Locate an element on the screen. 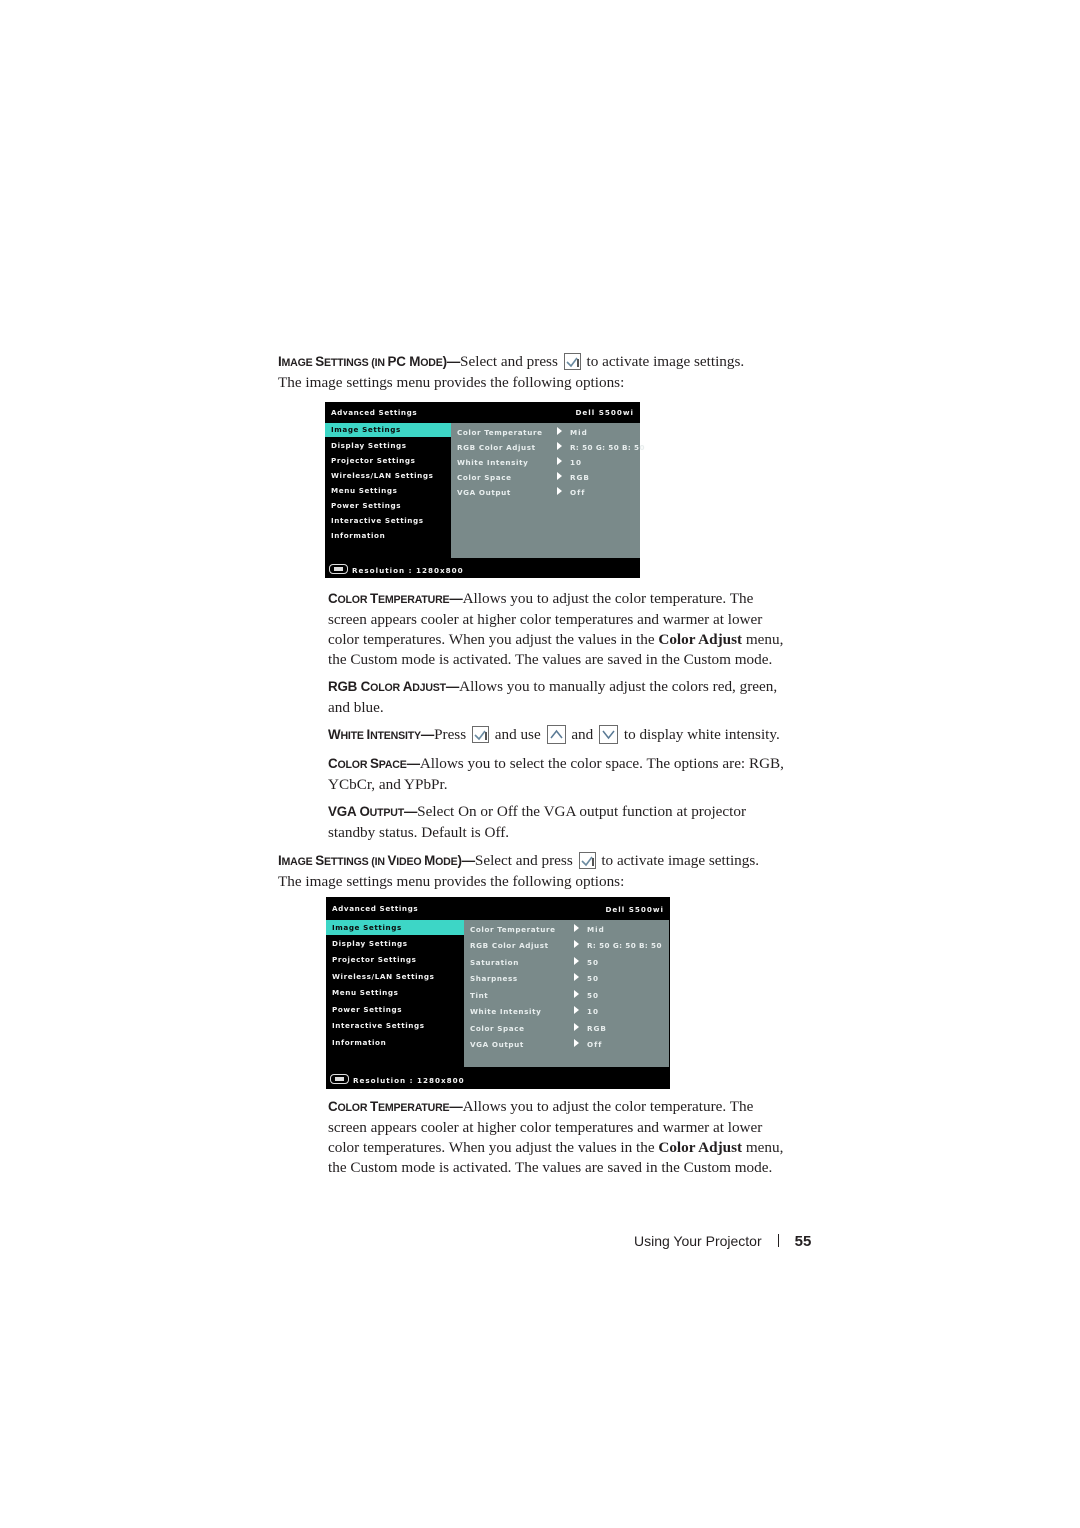 The image size is (1080, 1528). option-saturation: Saturation 50 is located at coordinates (567, 962).